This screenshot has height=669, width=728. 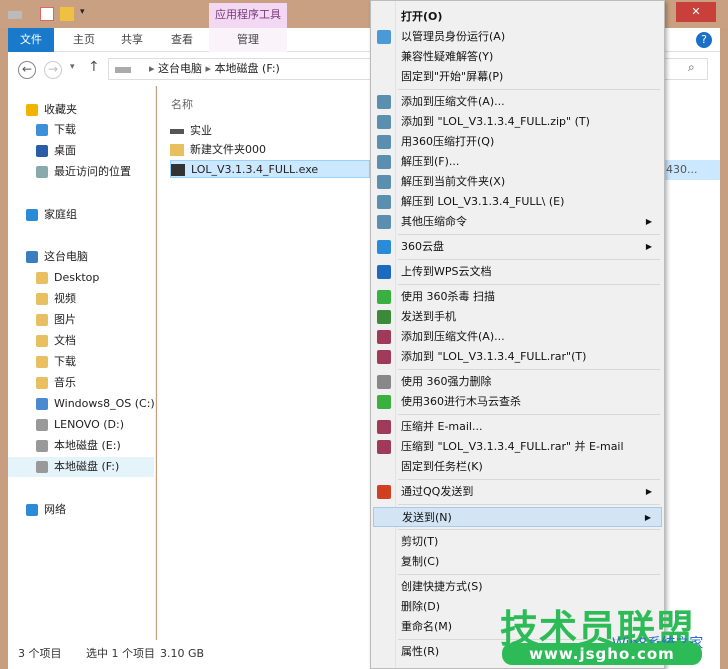 What do you see at coordinates (180, 68) in the screenshot?
I see `breadcrumb-this-pc: 这台电脑` at bounding box center [180, 68].